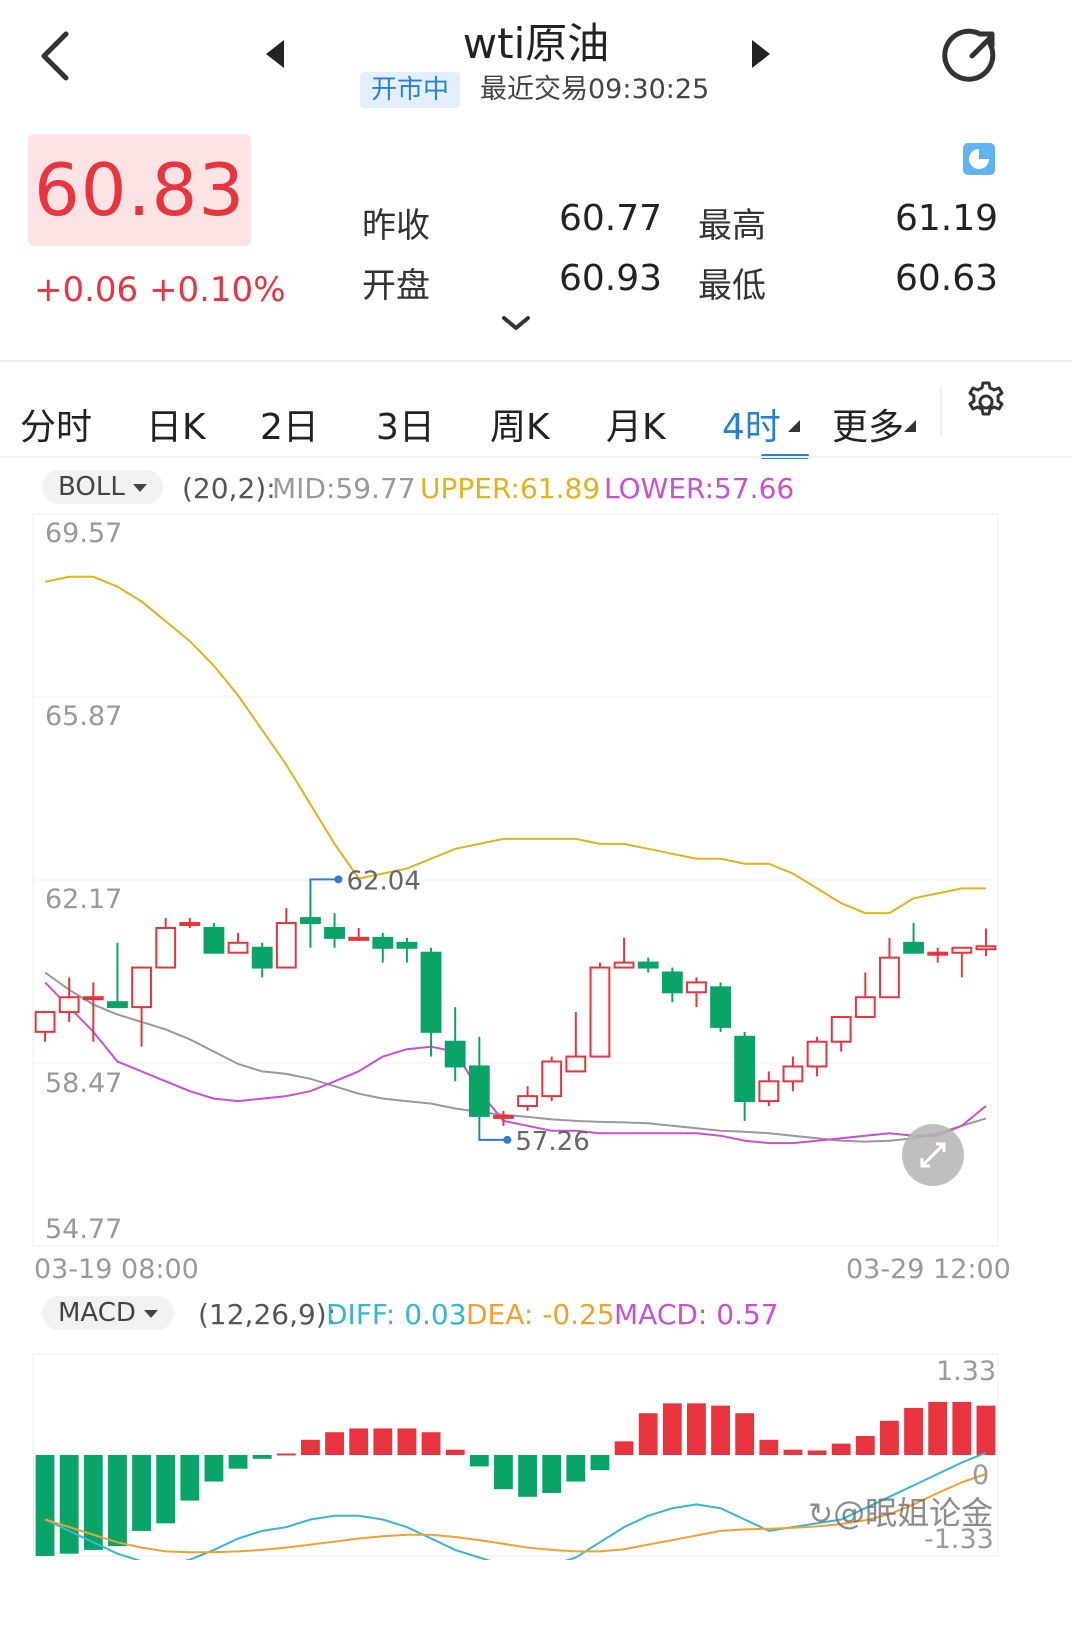 The height and width of the screenshot is (1640, 1072). What do you see at coordinates (760, 54) in the screenshot?
I see `next-instrument-icon` at bounding box center [760, 54].